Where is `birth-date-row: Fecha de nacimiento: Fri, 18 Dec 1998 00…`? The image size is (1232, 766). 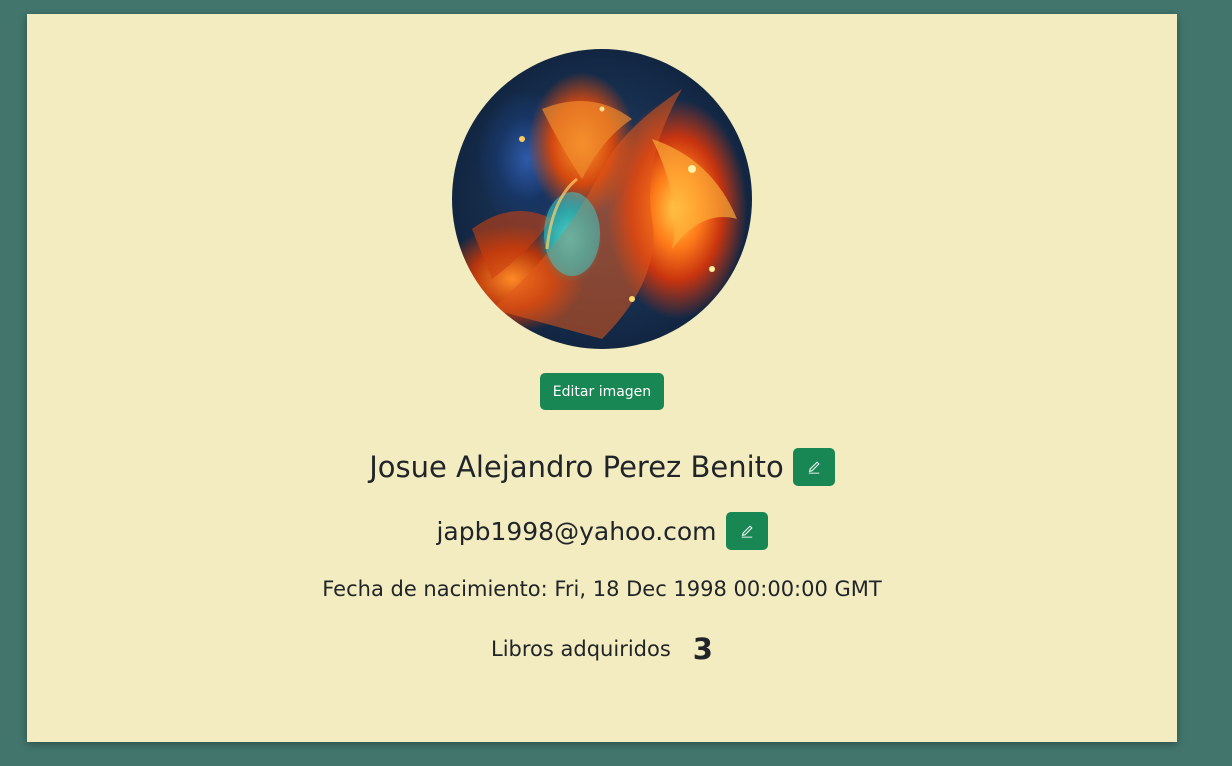 birth-date-row: Fecha de nacimiento: Fri, 18 Dec 1998 00… is located at coordinates (602, 589).